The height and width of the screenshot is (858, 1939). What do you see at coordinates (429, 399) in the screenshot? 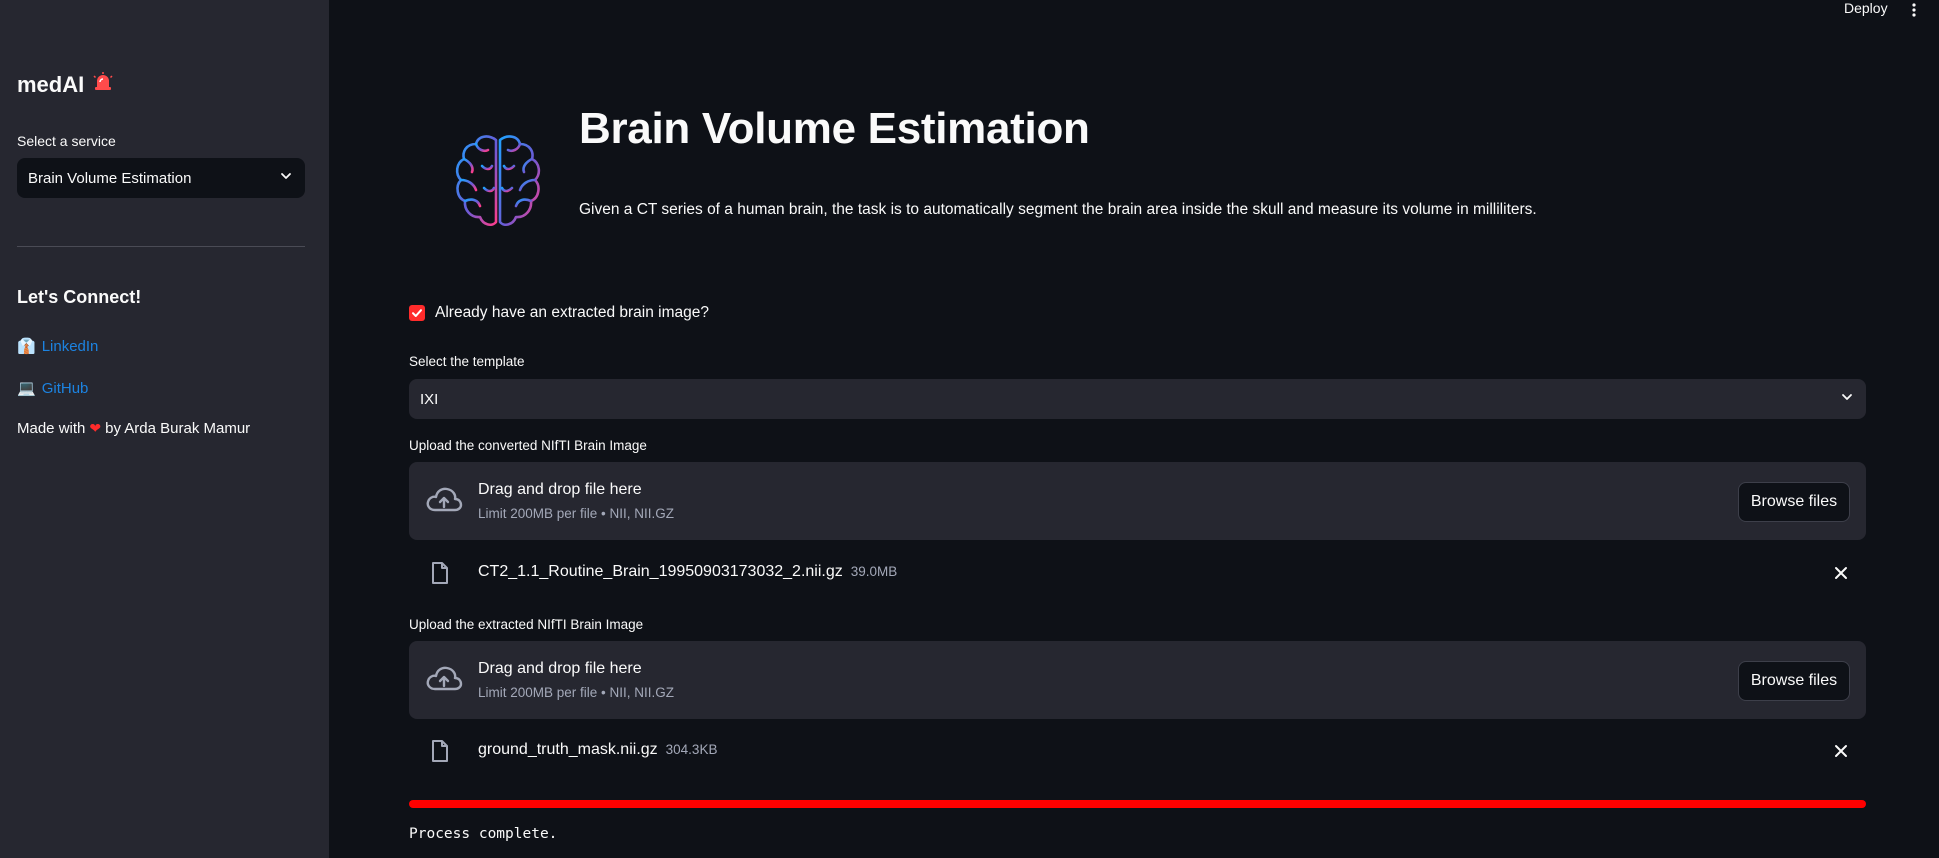
I see `template-select-value: IXI` at bounding box center [429, 399].